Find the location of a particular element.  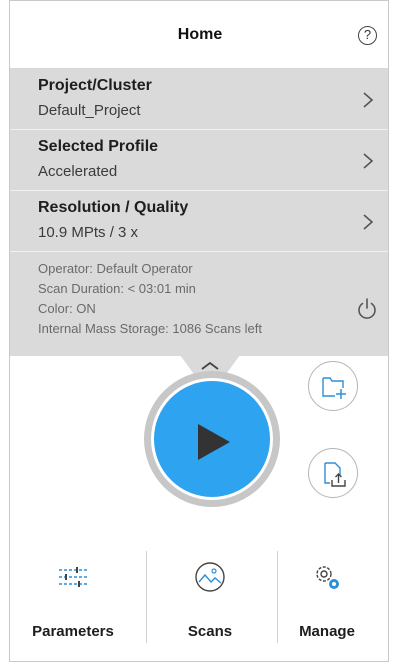

storage-text: Internal Mass Storage: 1086 Scans left is located at coordinates (150, 328).